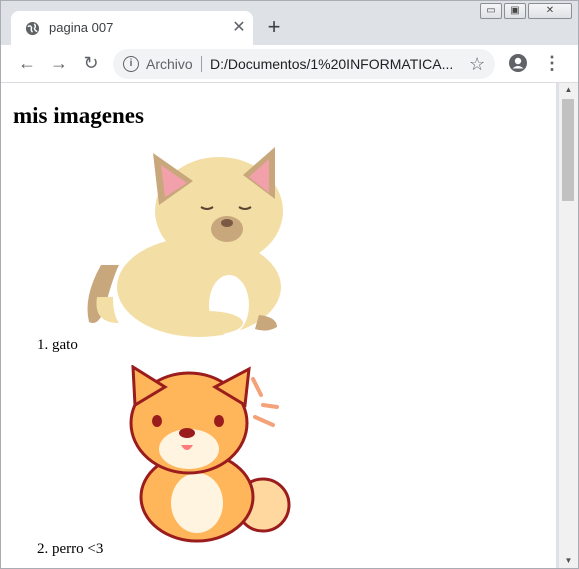 This screenshot has width=579, height=569. Describe the element at coordinates (491, 11) in the screenshot. I see `minimize-button: ▭` at that location.